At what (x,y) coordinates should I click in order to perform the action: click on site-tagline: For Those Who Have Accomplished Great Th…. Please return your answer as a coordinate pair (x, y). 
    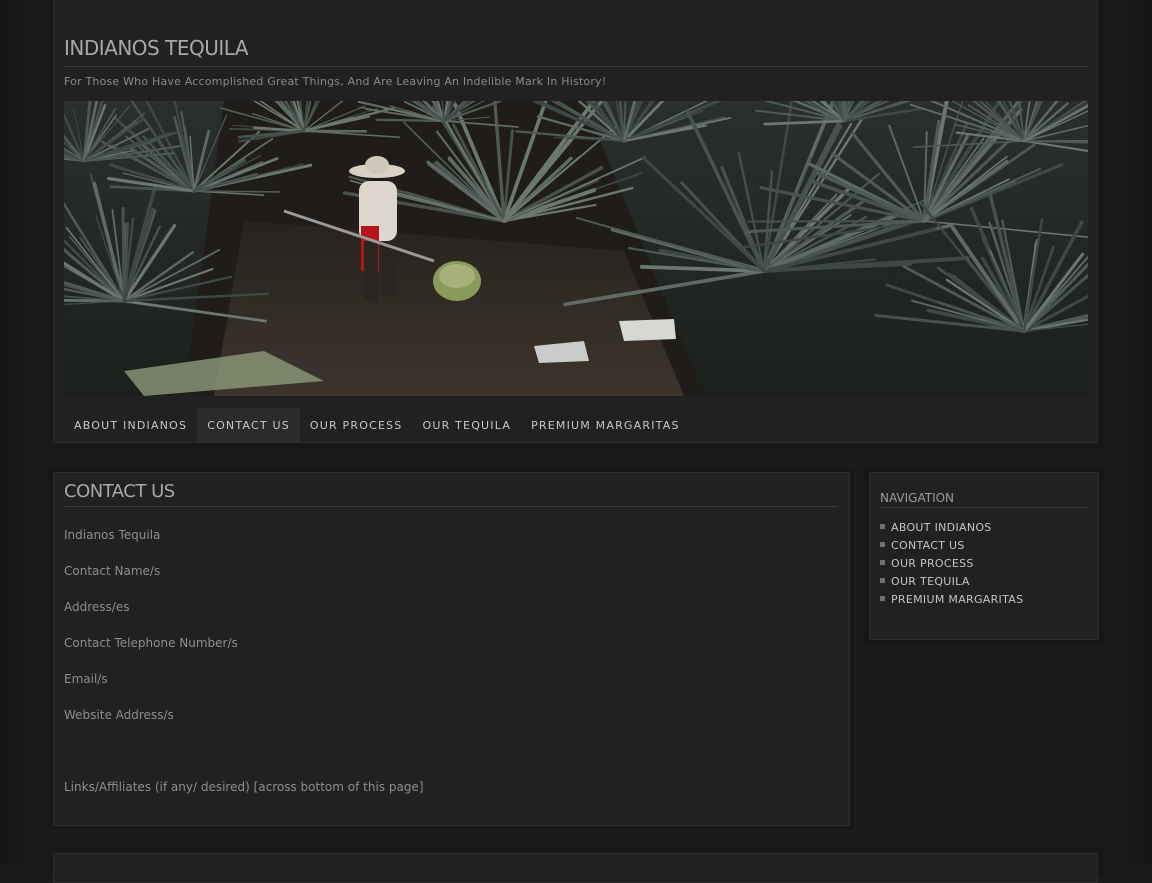
    Looking at the image, I should click on (335, 81).